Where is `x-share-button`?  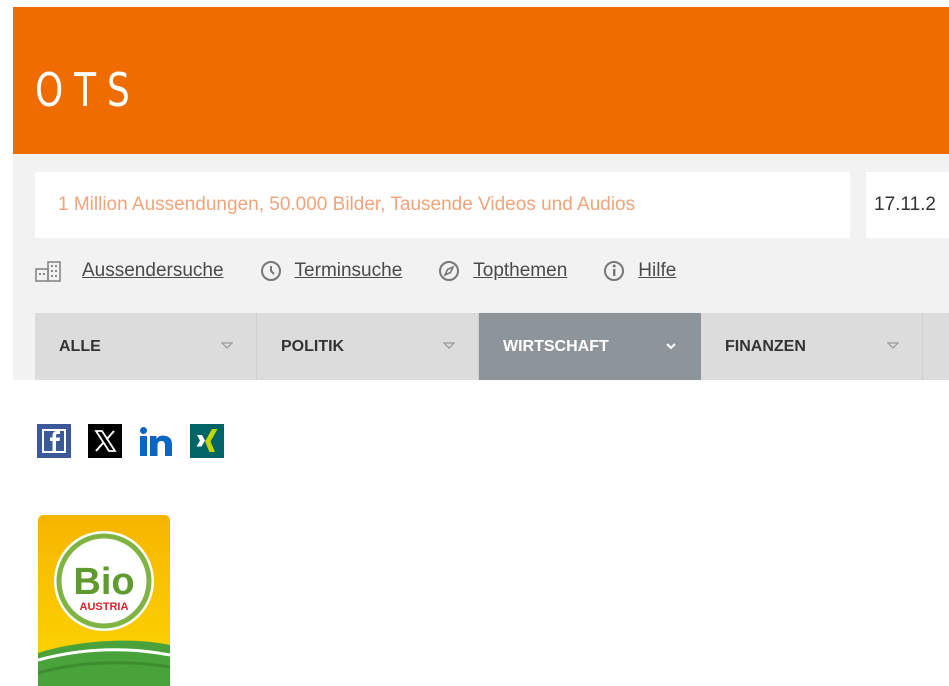 x-share-button is located at coordinates (105, 441).